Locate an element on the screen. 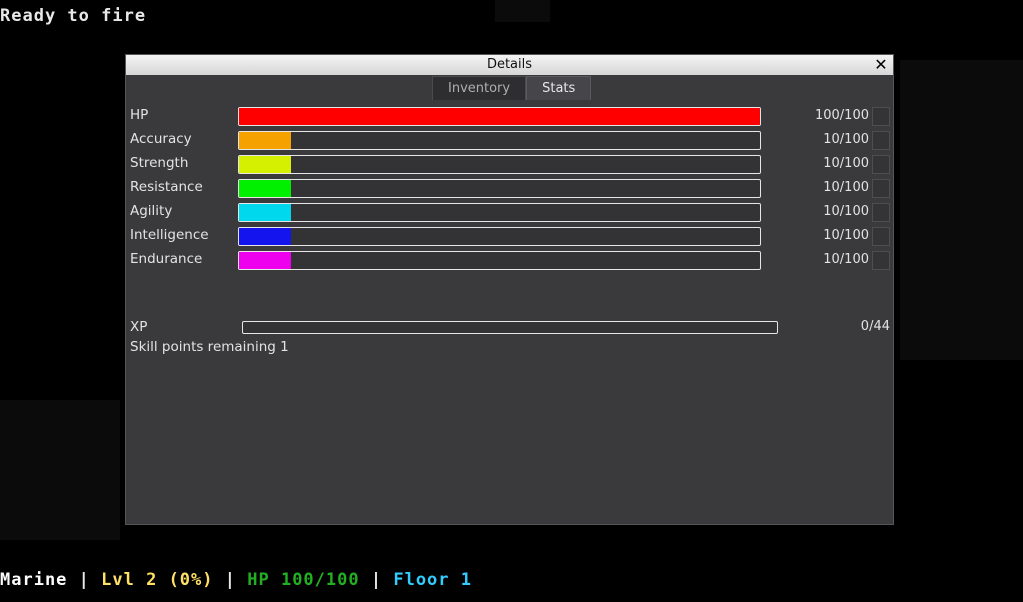  dialog-titlebar: Details ✕ is located at coordinates (509, 65).